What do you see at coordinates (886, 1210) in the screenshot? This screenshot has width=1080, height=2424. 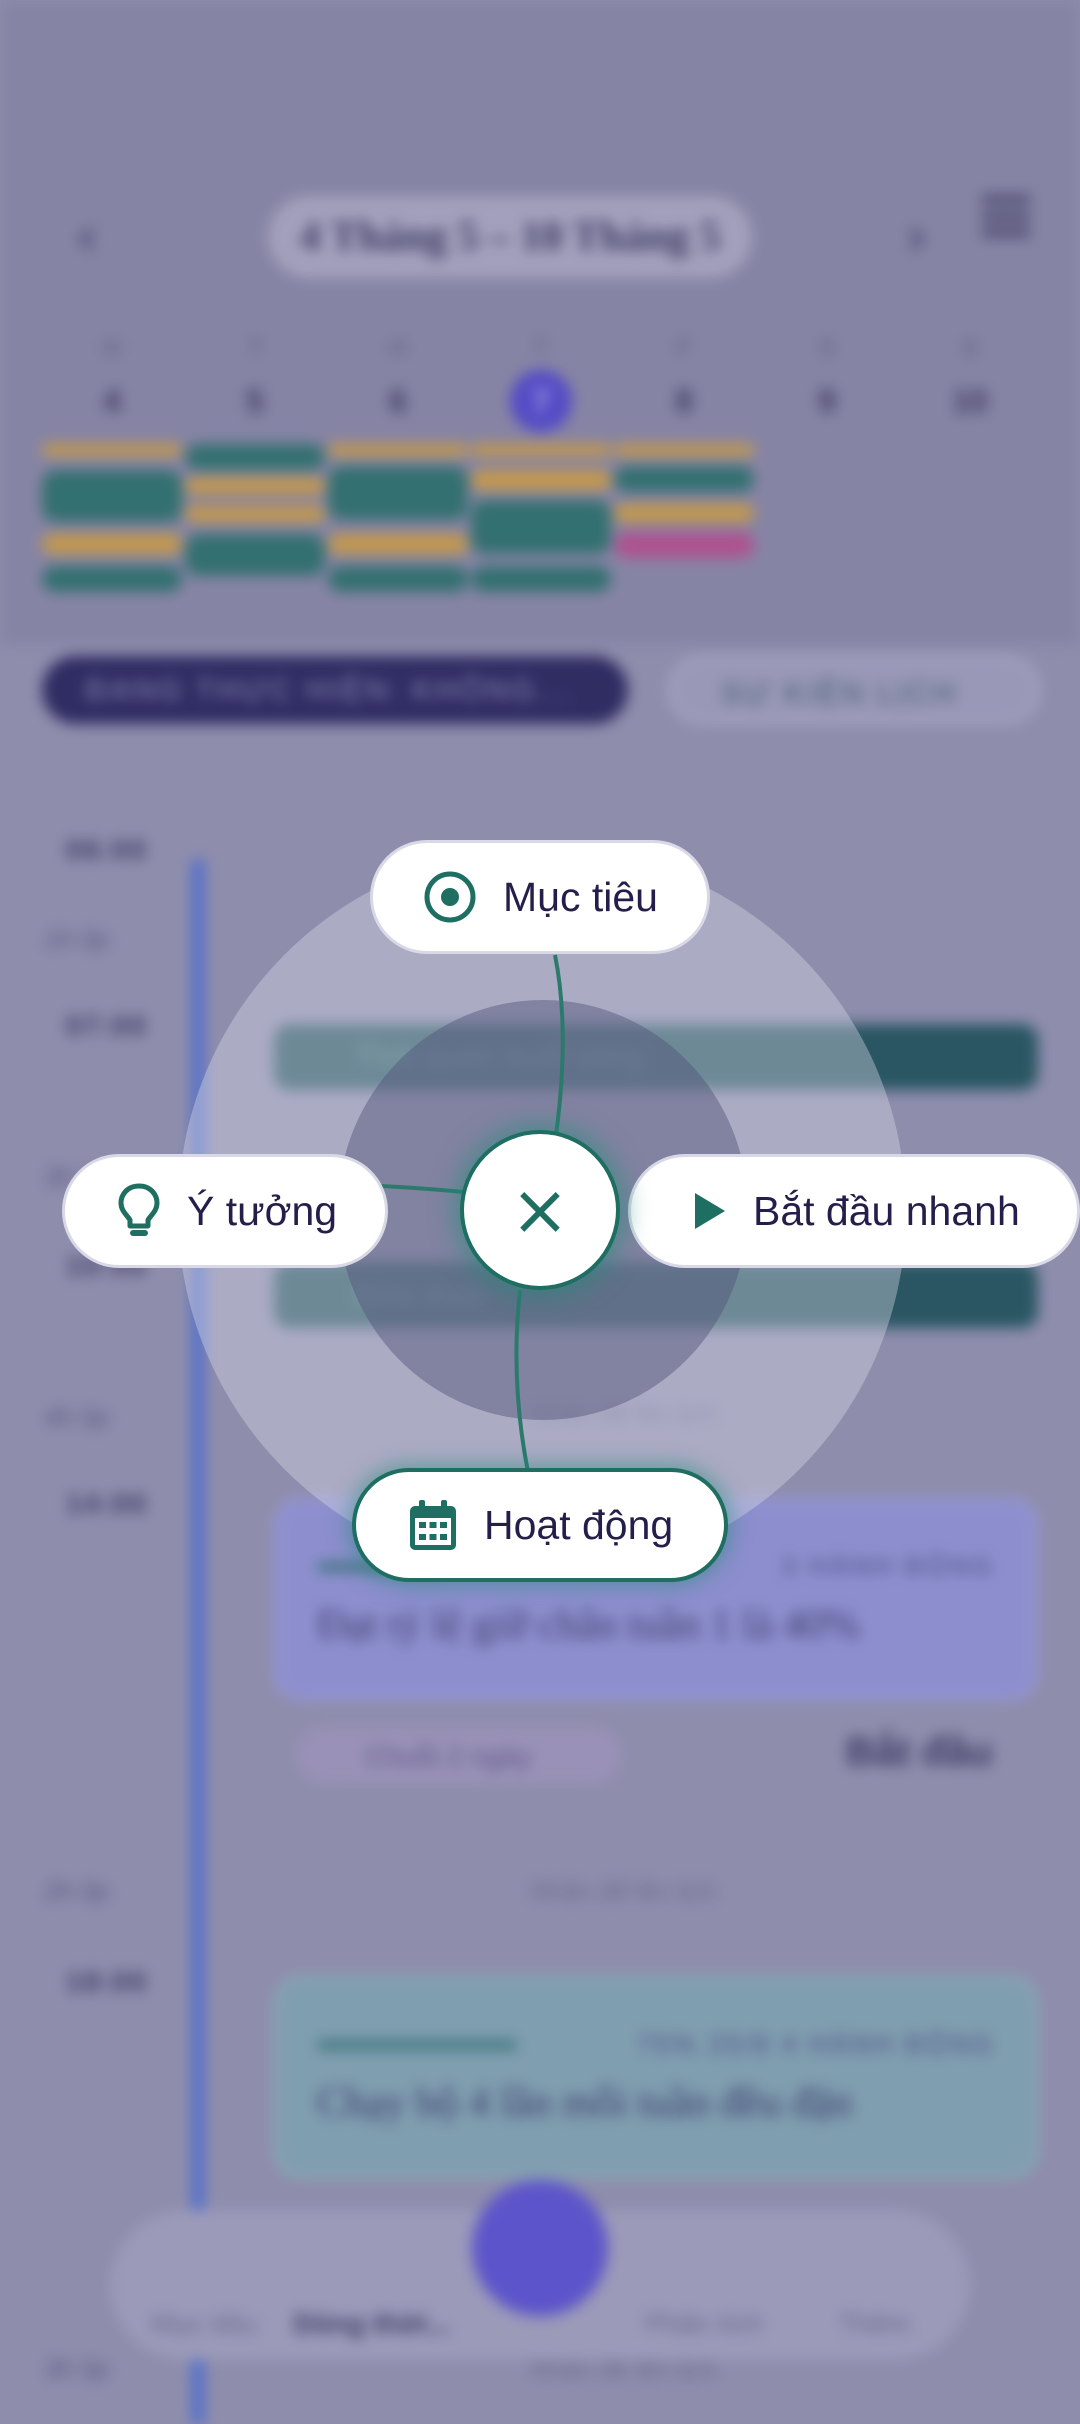 I see `quick-action-quick-start-label: Bắt đầu nhanh` at bounding box center [886, 1210].